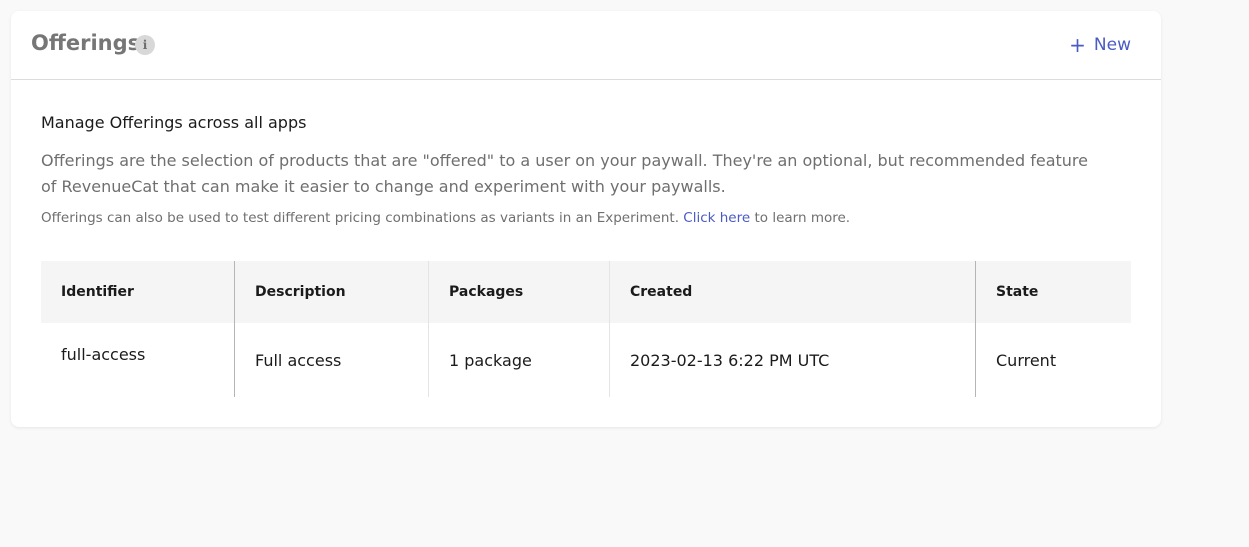 This screenshot has width=1249, height=547. What do you see at coordinates (1077, 45) in the screenshot?
I see `plus-icon: +` at bounding box center [1077, 45].